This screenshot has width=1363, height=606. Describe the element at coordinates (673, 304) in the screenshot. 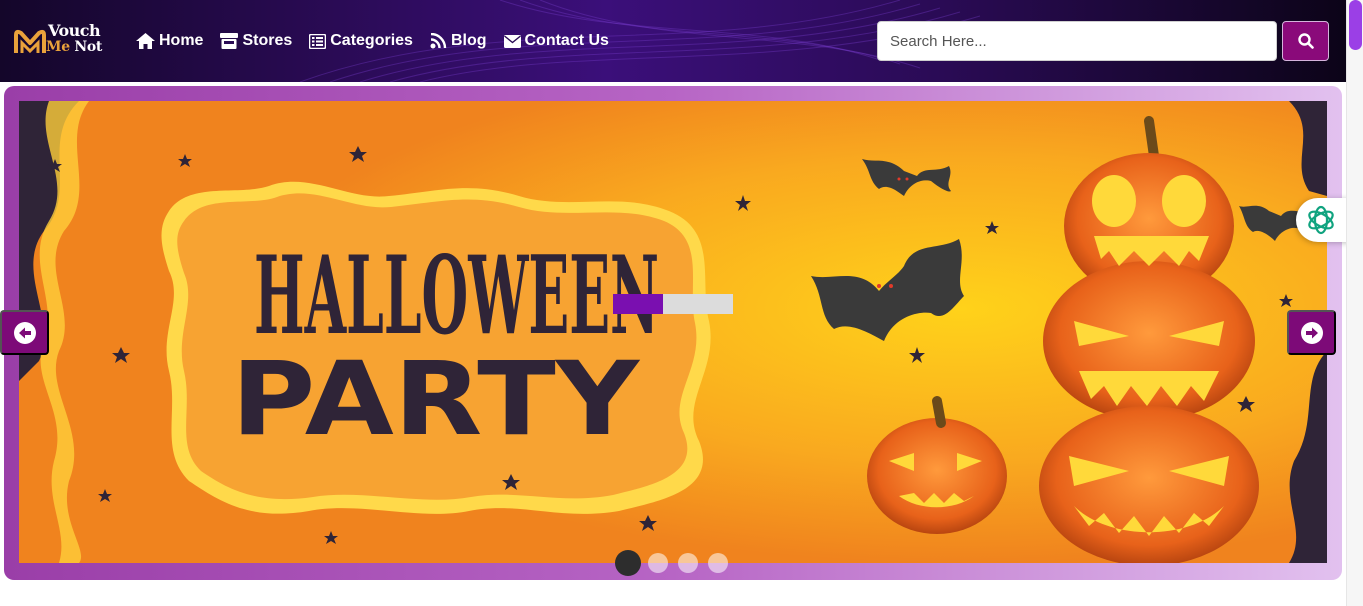

I see `slide-progress-bar` at that location.